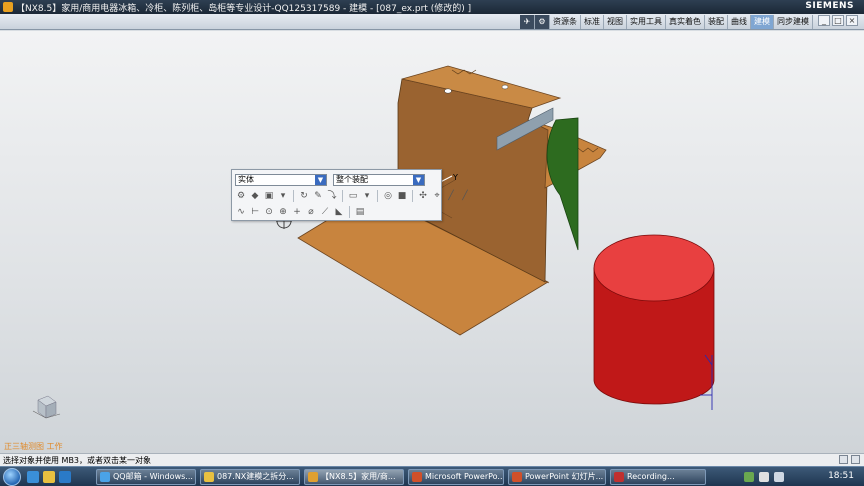  What do you see at coordinates (33, 477) in the screenshot?
I see `ie-icon` at bounding box center [33, 477].